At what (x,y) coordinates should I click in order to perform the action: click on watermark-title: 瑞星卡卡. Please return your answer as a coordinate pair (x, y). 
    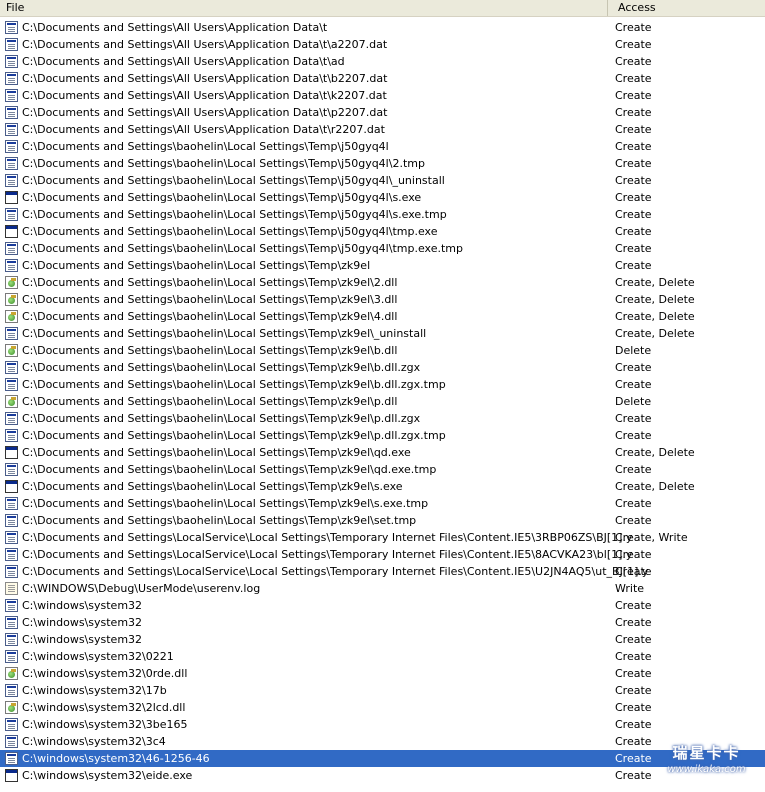
    Looking at the image, I should click on (706, 753).